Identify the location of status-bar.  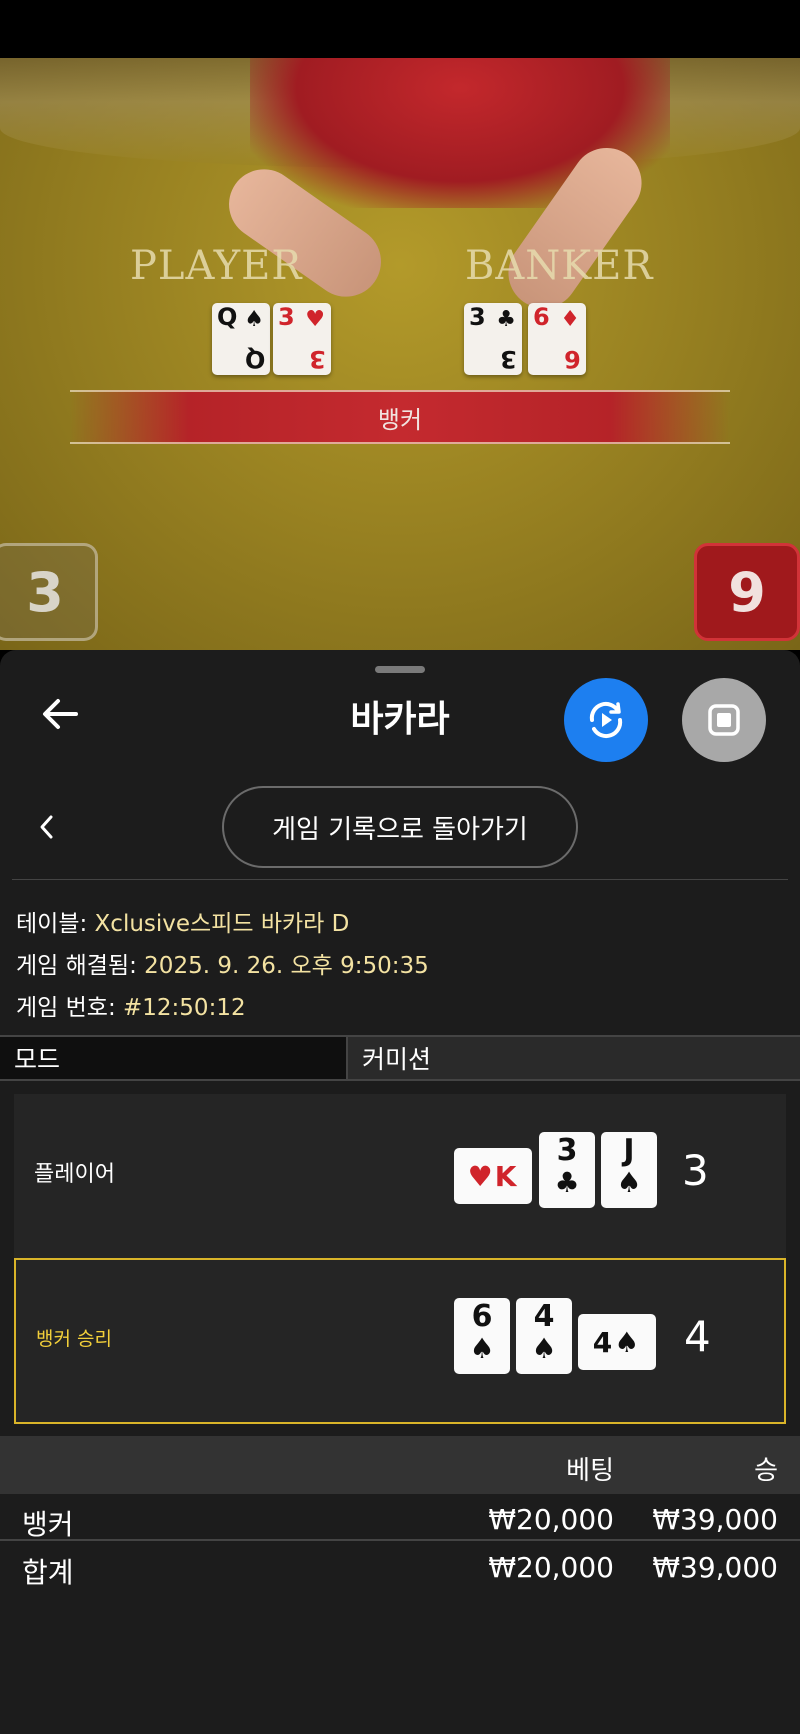
(400, 29).